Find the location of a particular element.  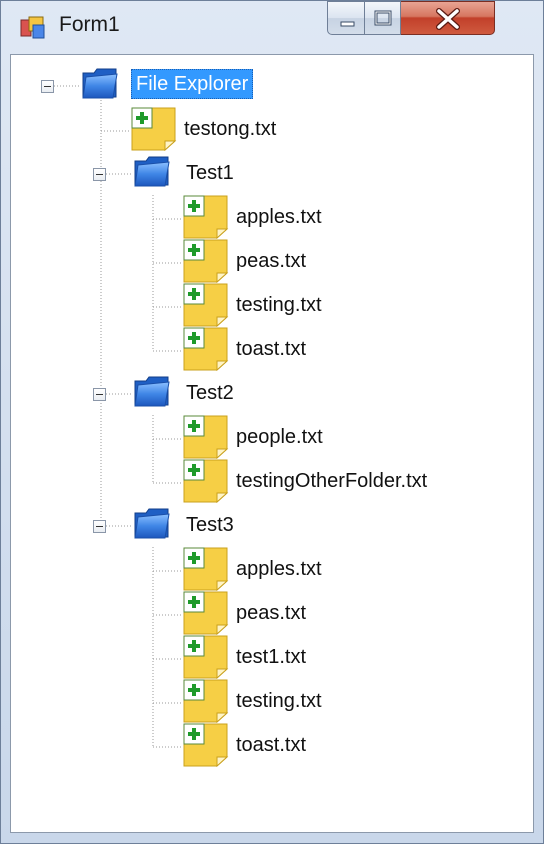

window-title: Form1 is located at coordinates (89, 24).